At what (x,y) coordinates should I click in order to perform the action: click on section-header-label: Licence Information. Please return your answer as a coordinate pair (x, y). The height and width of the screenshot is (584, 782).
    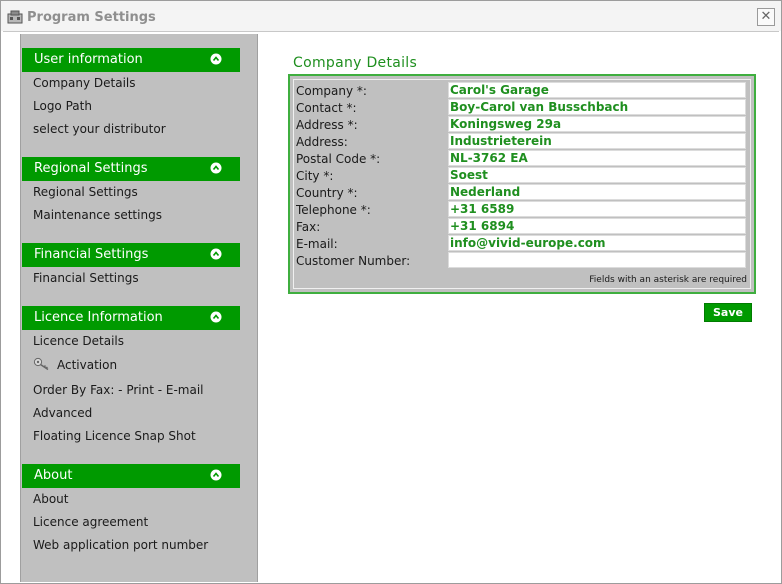
    Looking at the image, I should click on (98, 317).